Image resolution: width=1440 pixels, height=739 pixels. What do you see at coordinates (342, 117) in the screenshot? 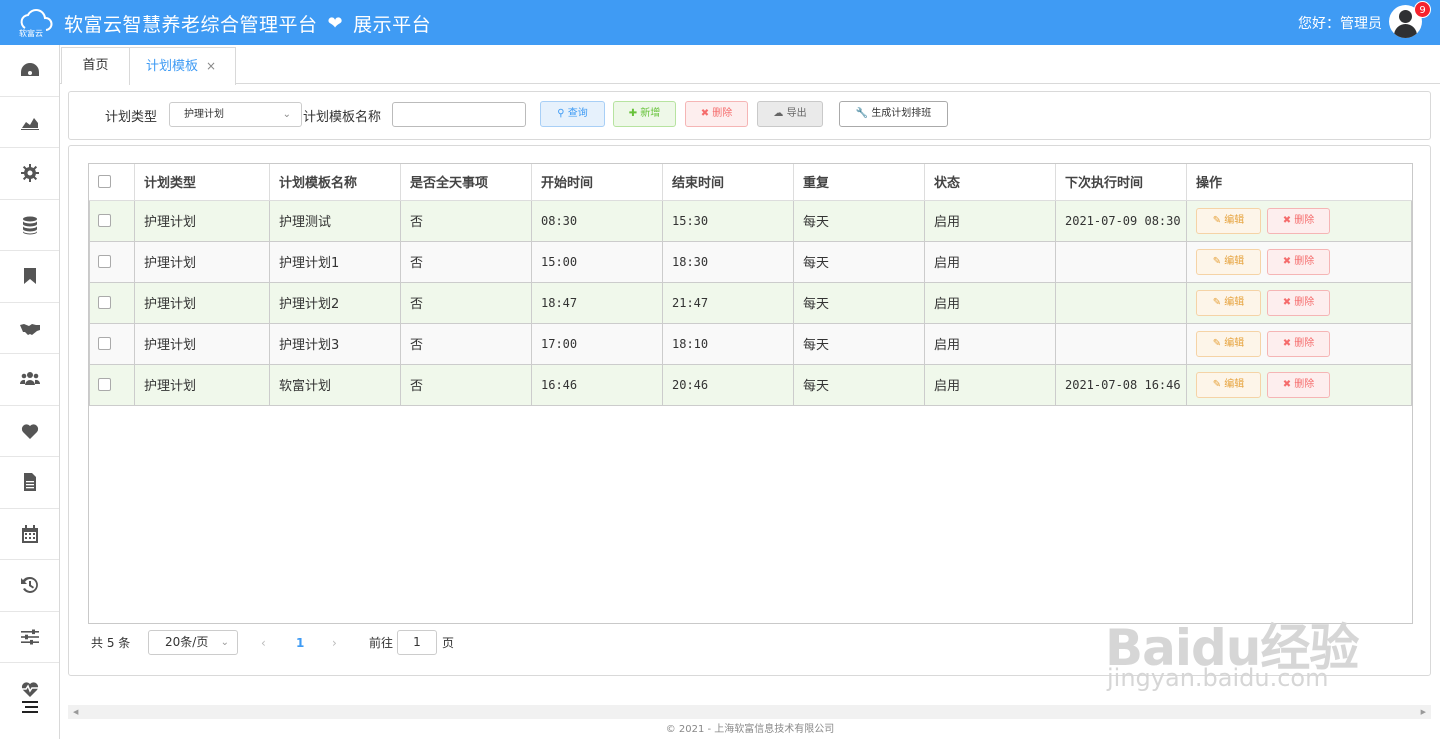
I see `template-name-label: 计划模板名称` at bounding box center [342, 117].